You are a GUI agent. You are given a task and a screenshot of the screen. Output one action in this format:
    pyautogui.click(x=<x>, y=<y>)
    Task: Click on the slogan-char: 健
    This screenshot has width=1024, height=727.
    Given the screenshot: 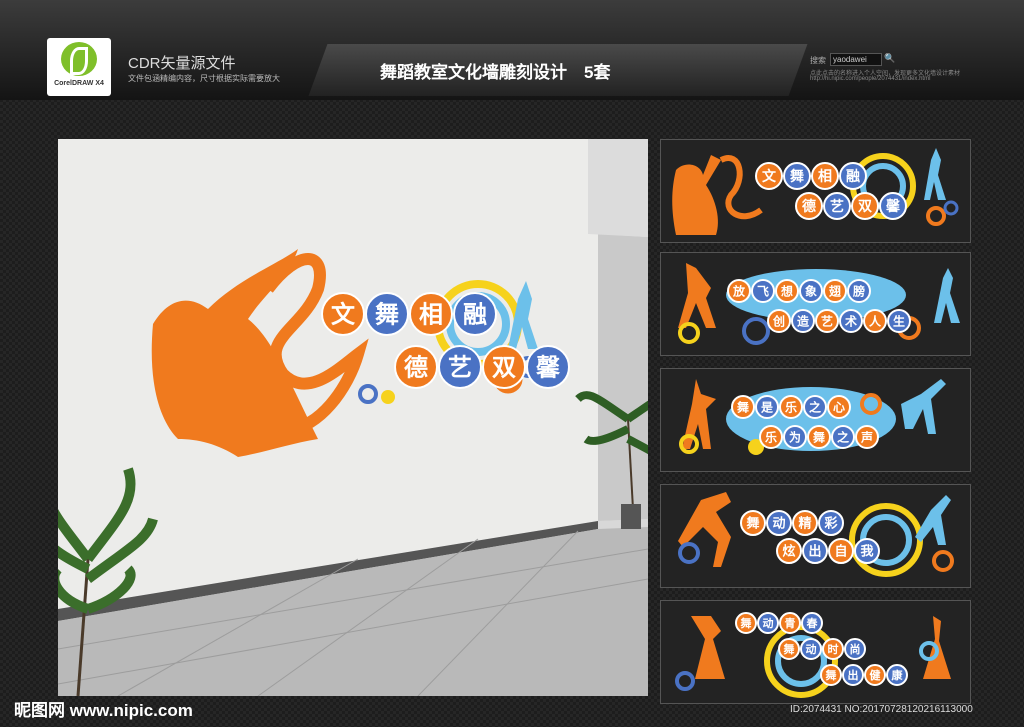 What is the action you would take?
    pyautogui.click(x=876, y=675)
    